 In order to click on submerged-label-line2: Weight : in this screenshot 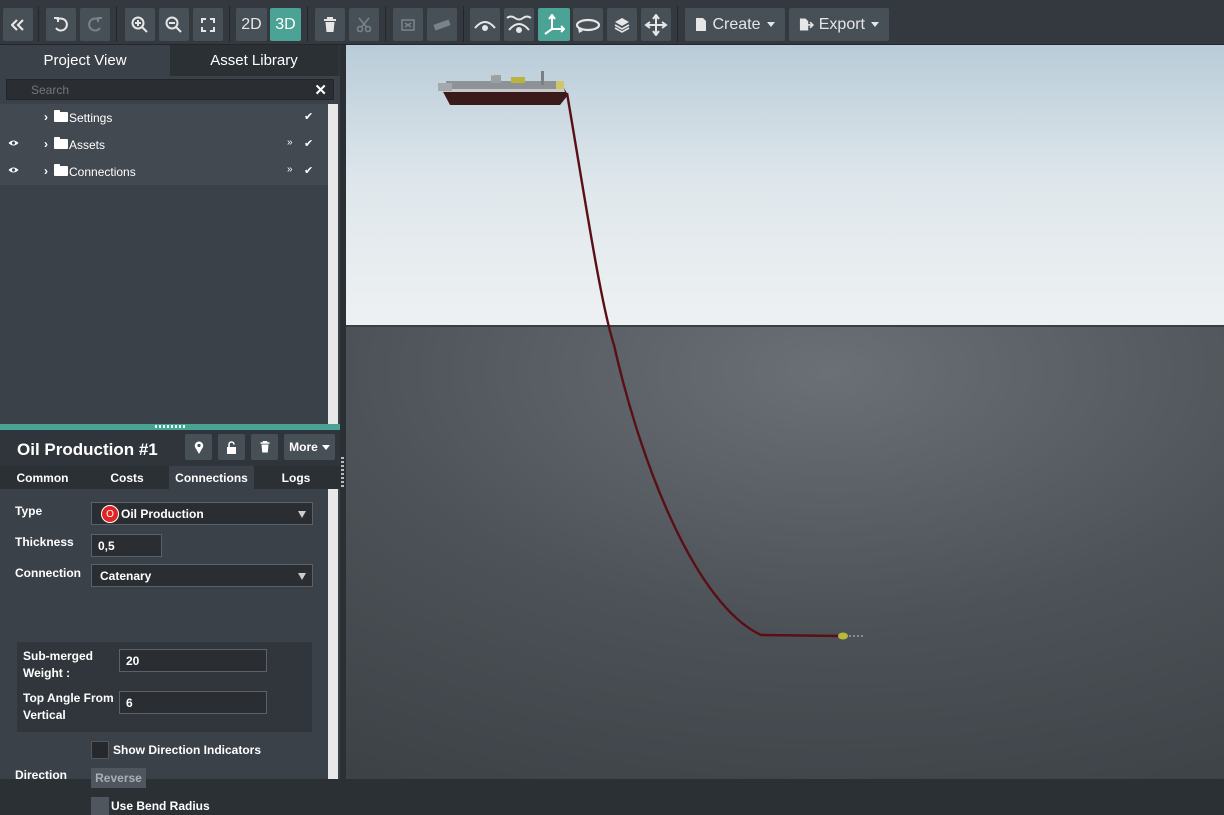, I will do `click(47, 673)`.